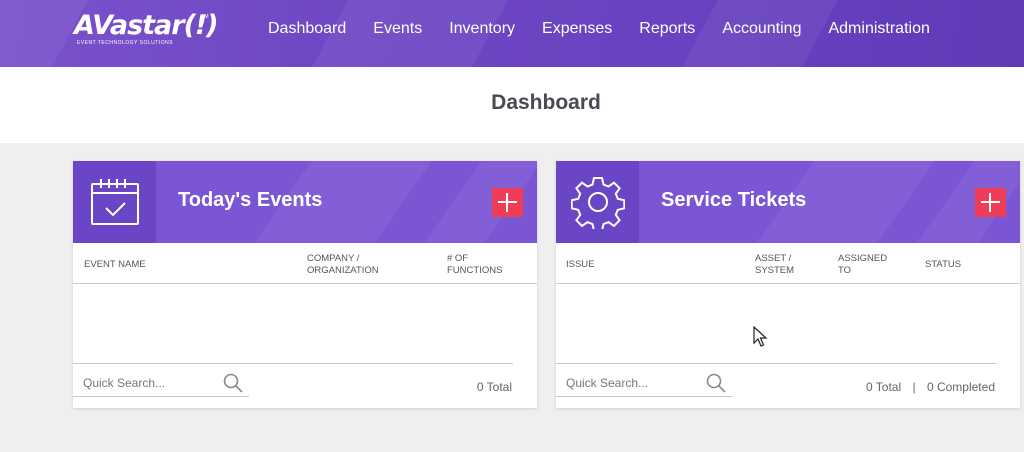 The height and width of the screenshot is (452, 1024). I want to click on col-asset-system: ASSET / SYSTEM, so click(774, 265).